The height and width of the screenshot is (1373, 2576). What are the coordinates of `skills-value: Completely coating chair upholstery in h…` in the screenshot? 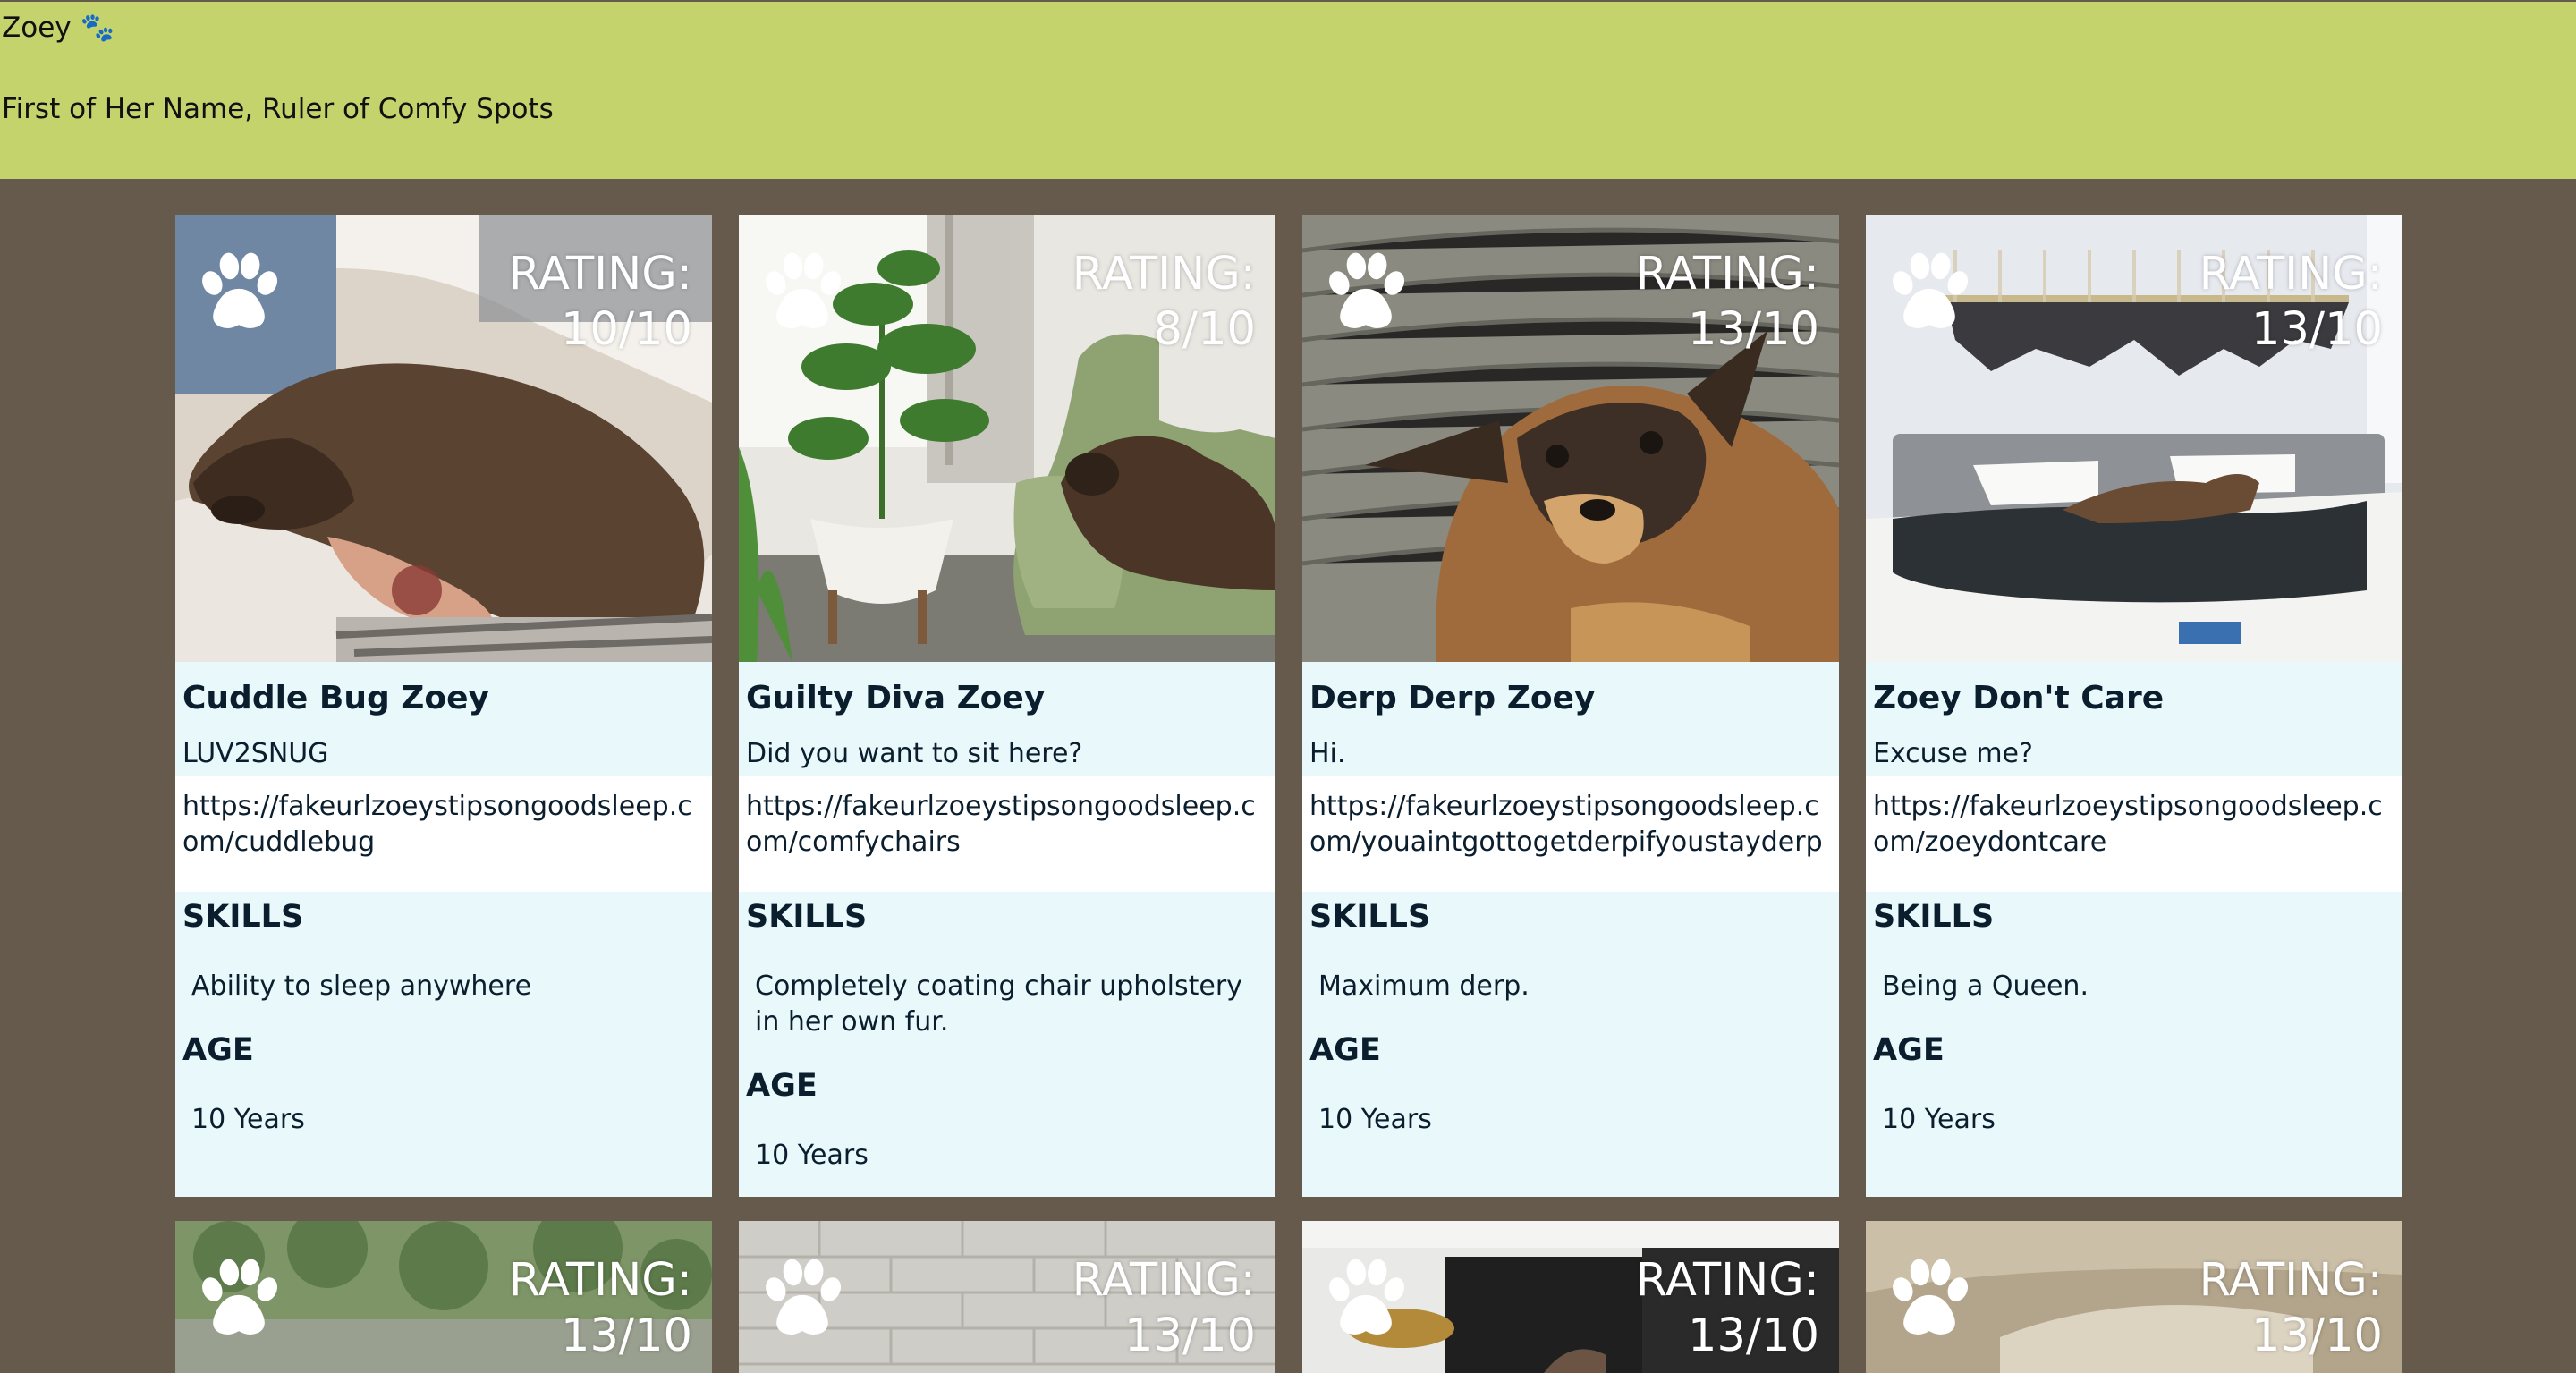 It's located at (998, 1004).